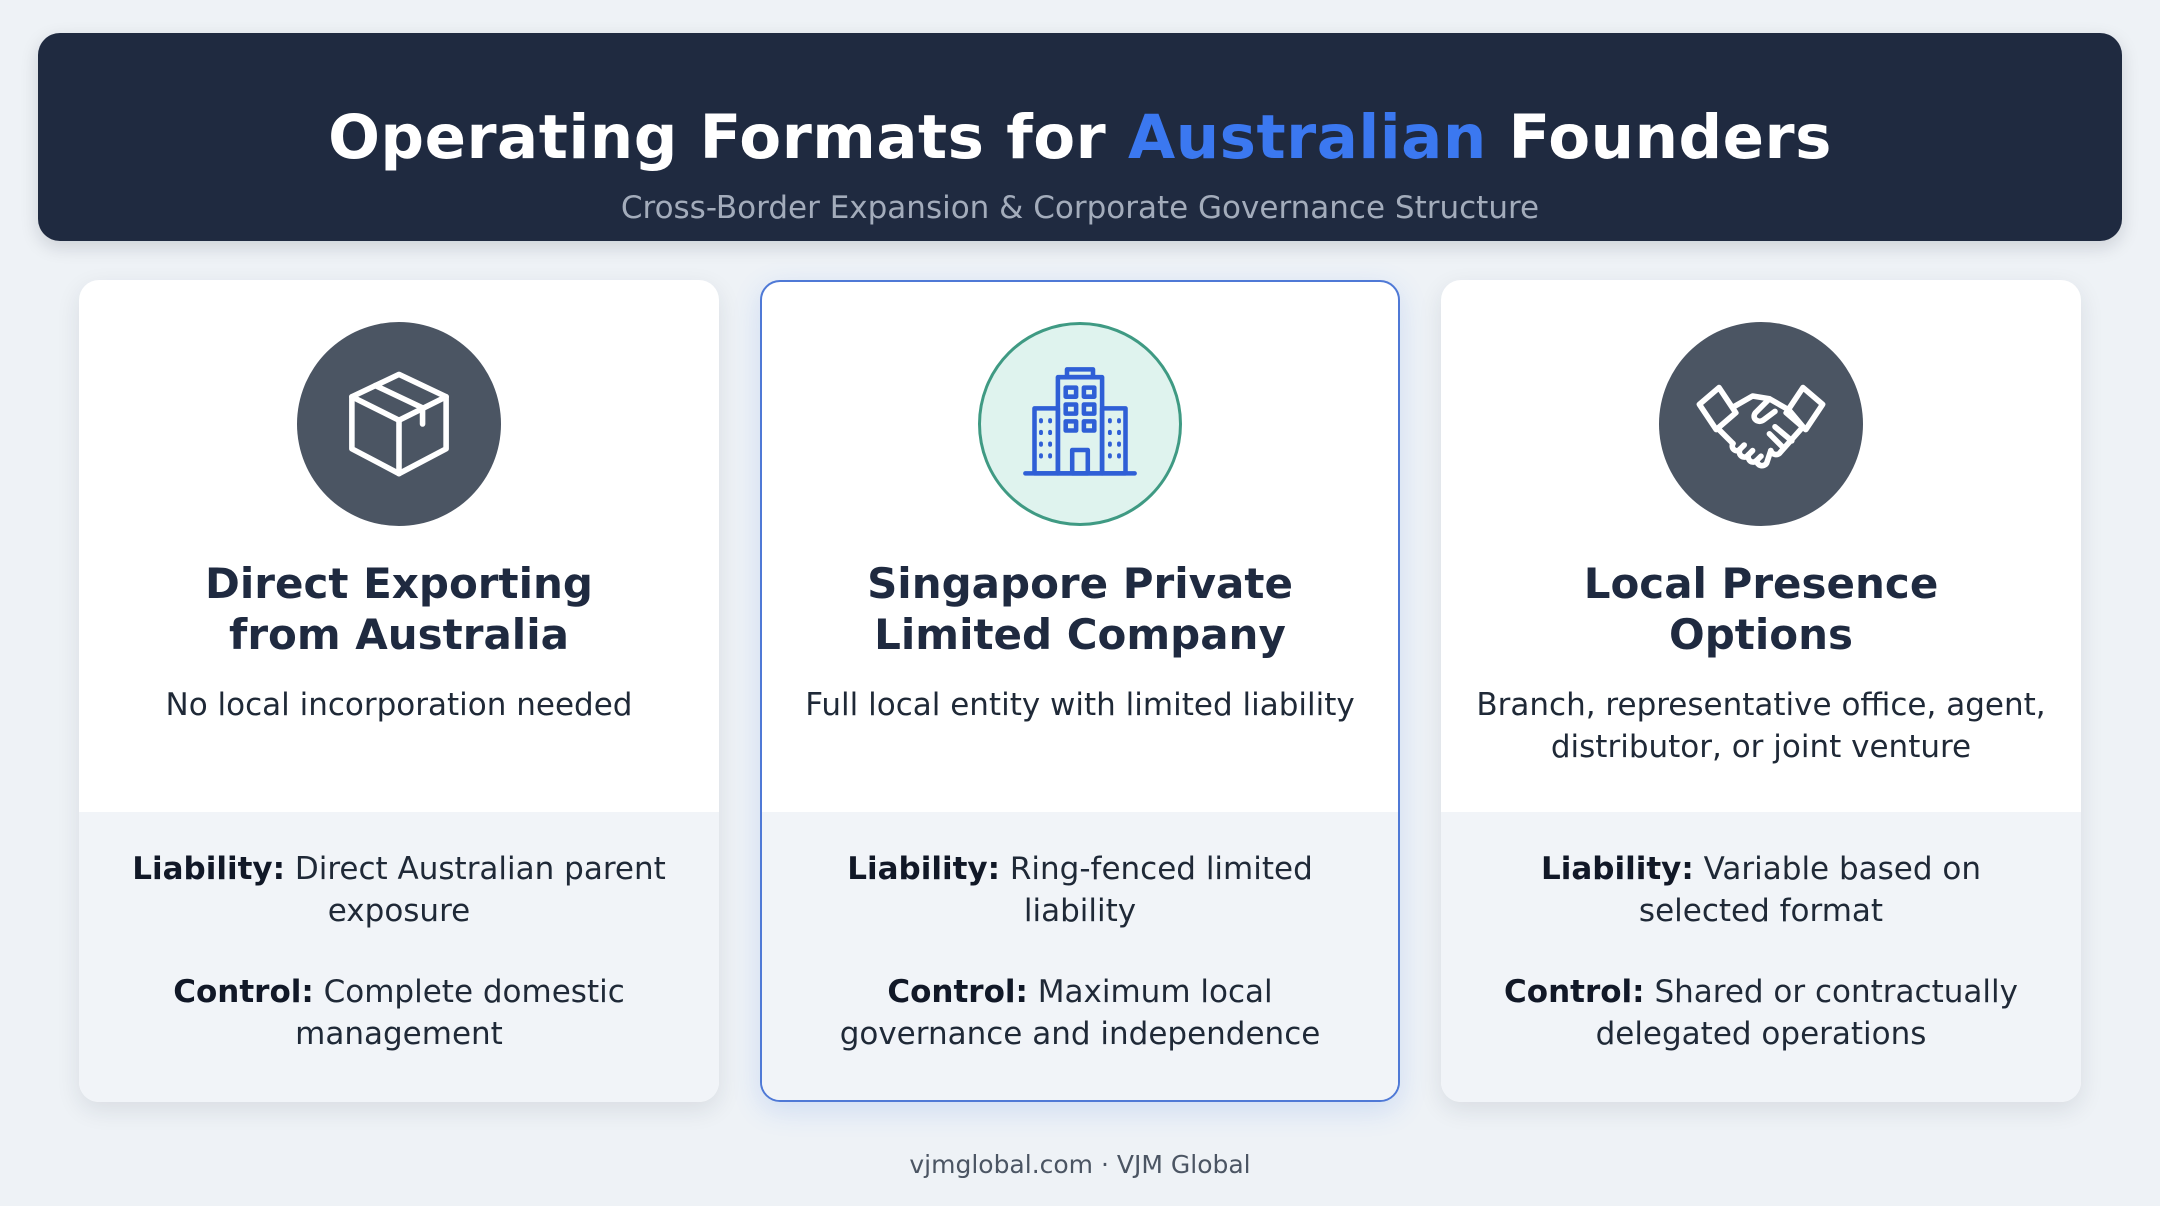  I want to click on liability-text: Ring-fenced limited liability, so click(1161, 890).